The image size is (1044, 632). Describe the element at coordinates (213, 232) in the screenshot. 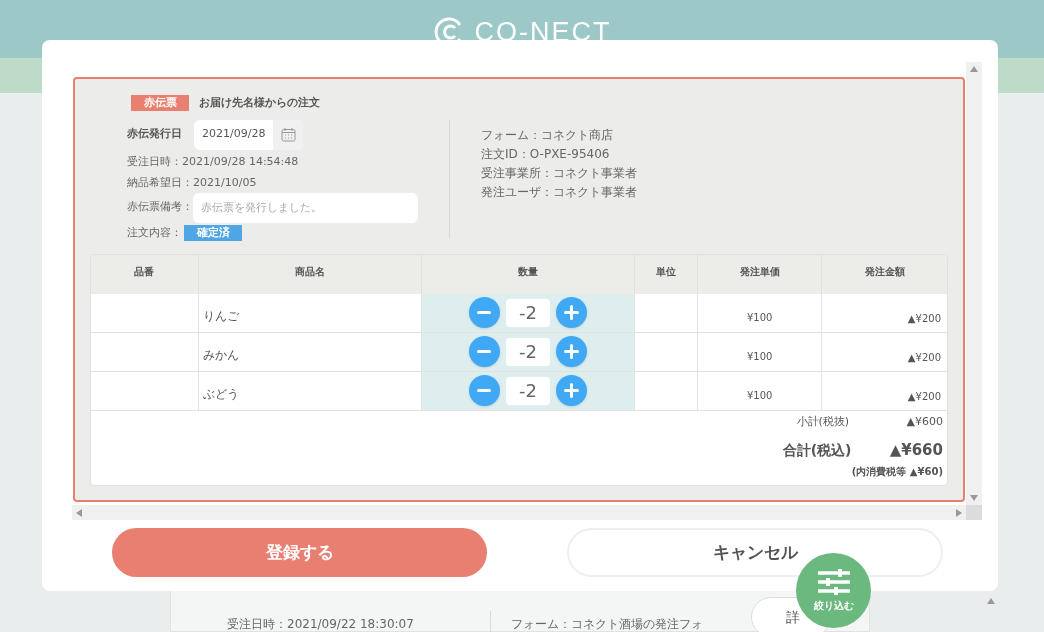

I see `status-badge: 確定済` at that location.